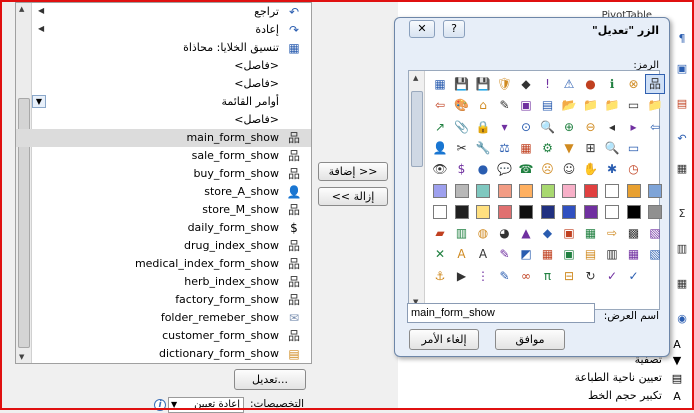 The image size is (694, 413). What do you see at coordinates (41, 28) in the screenshot?
I see `submenu-arrow-icon: ◀` at bounding box center [41, 28].